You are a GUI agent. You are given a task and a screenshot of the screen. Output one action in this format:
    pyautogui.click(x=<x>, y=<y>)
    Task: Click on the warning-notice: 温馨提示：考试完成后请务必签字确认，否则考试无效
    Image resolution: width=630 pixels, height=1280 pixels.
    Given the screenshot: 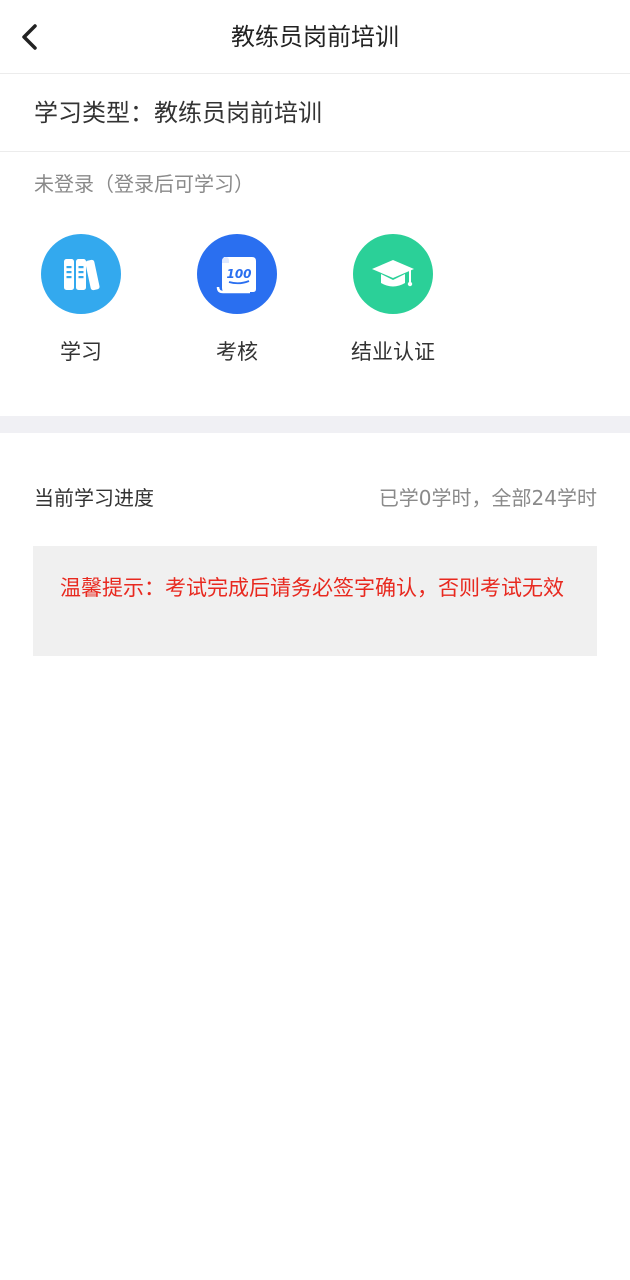 What is the action you would take?
    pyautogui.click(x=315, y=601)
    